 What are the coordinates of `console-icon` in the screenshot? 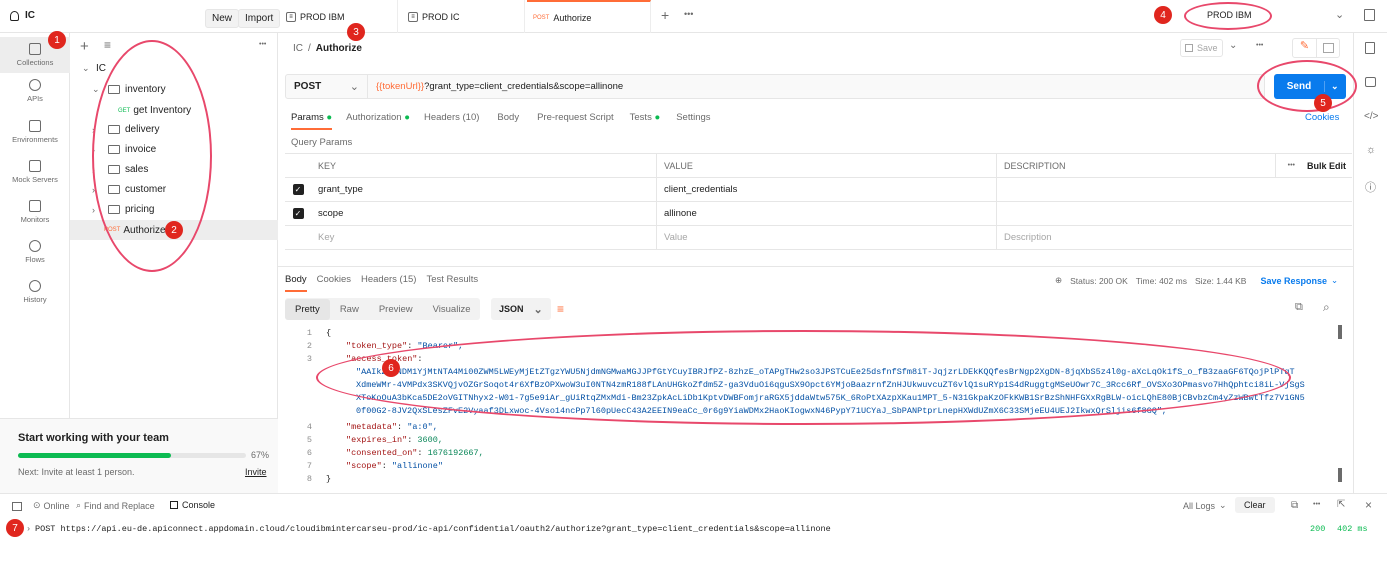 It's located at (174, 505).